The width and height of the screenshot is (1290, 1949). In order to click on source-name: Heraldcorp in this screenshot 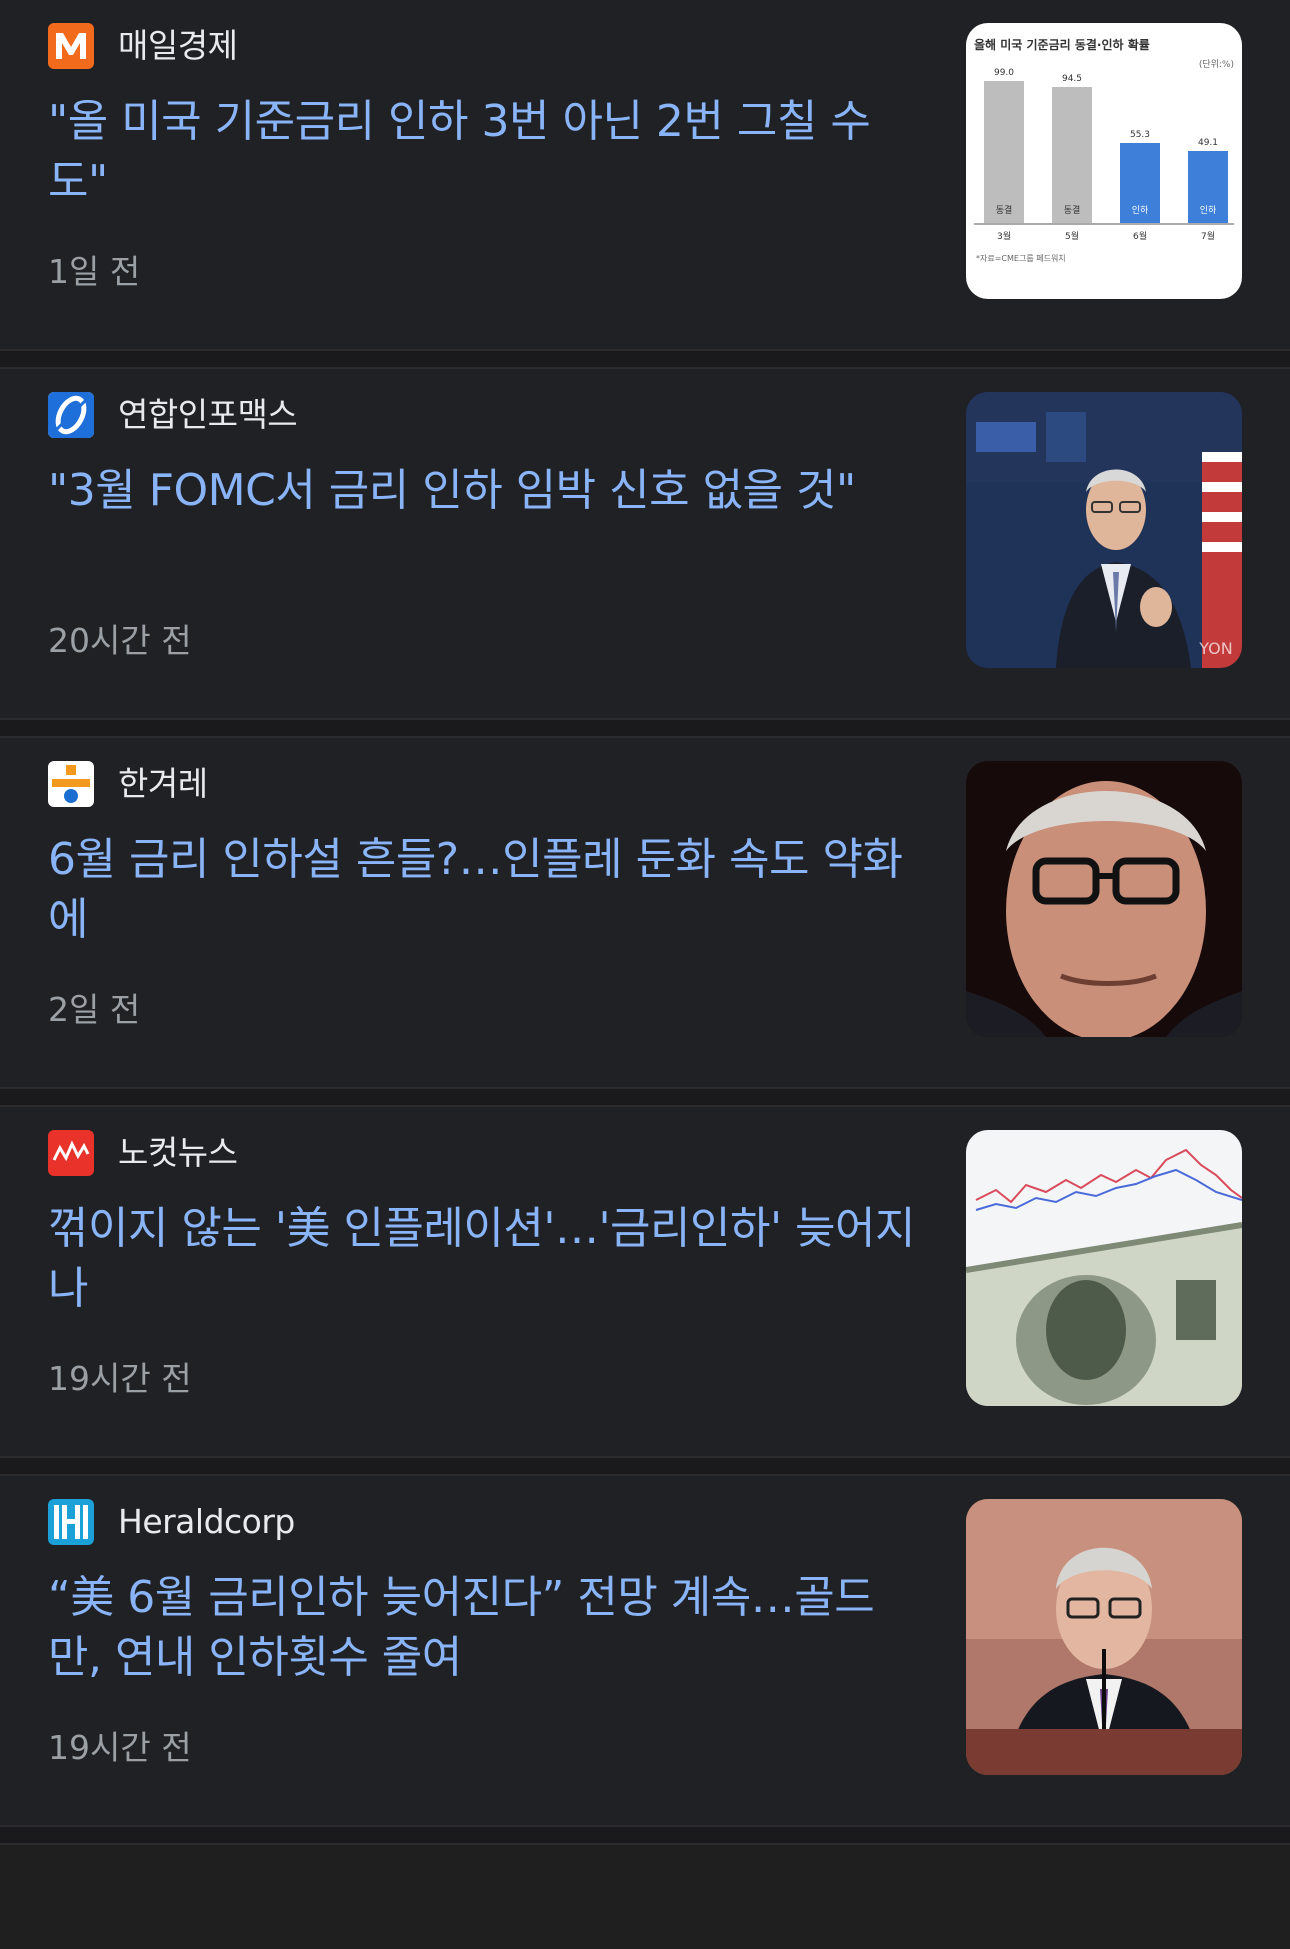, I will do `click(206, 1521)`.